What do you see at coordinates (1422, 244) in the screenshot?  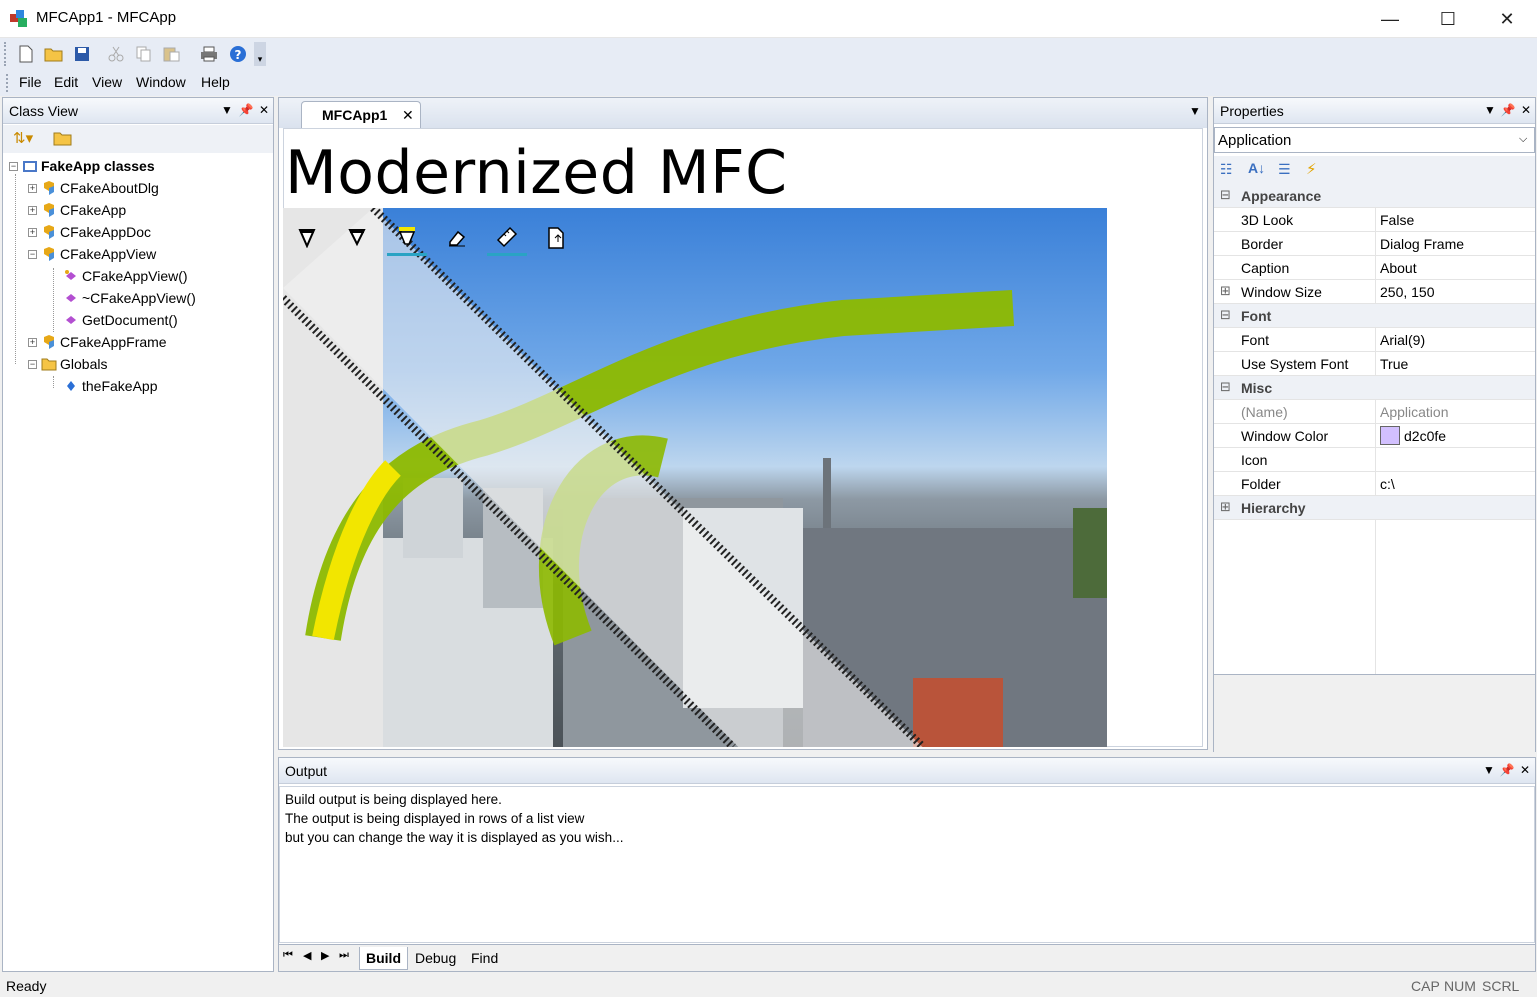 I see `property-value: Dialog Frame` at bounding box center [1422, 244].